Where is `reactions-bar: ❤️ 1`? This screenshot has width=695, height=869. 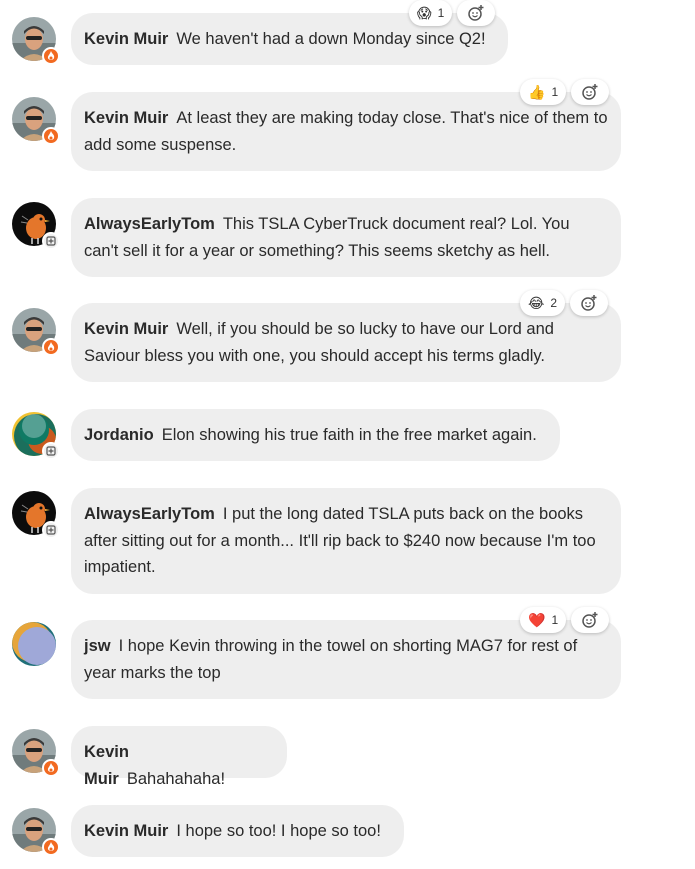
reactions-bar: ❤️ 1 is located at coordinates (565, 620).